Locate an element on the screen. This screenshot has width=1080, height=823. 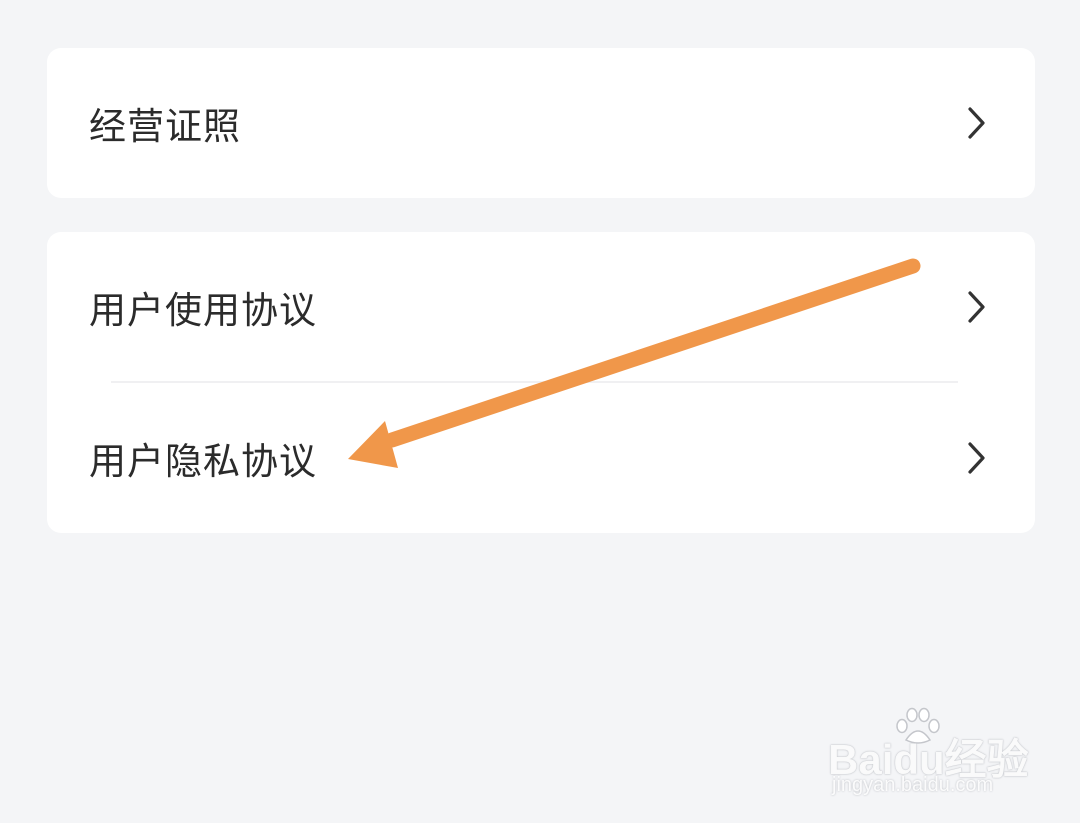
menu-item-label: 经营证照 is located at coordinates (165, 126).